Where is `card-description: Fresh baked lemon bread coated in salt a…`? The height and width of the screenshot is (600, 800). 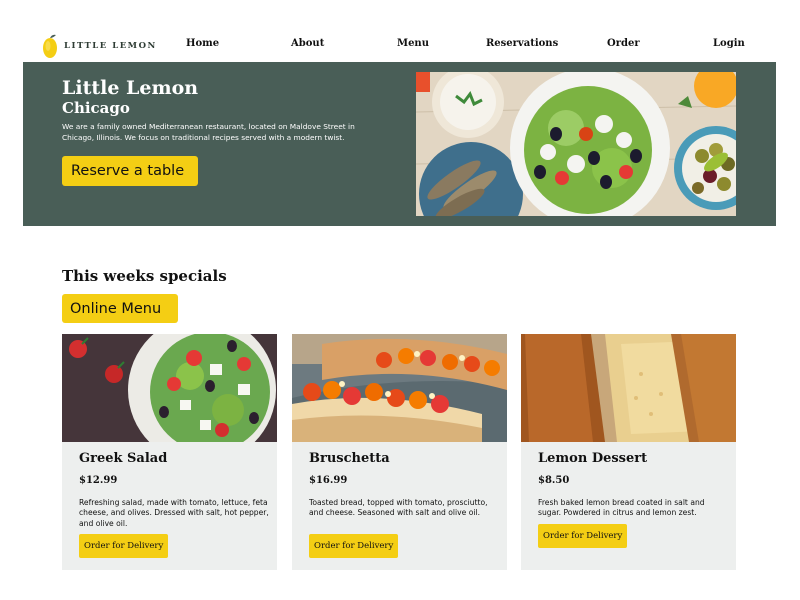 card-description: Fresh baked lemon bread coated in salt a… is located at coordinates (621, 508).